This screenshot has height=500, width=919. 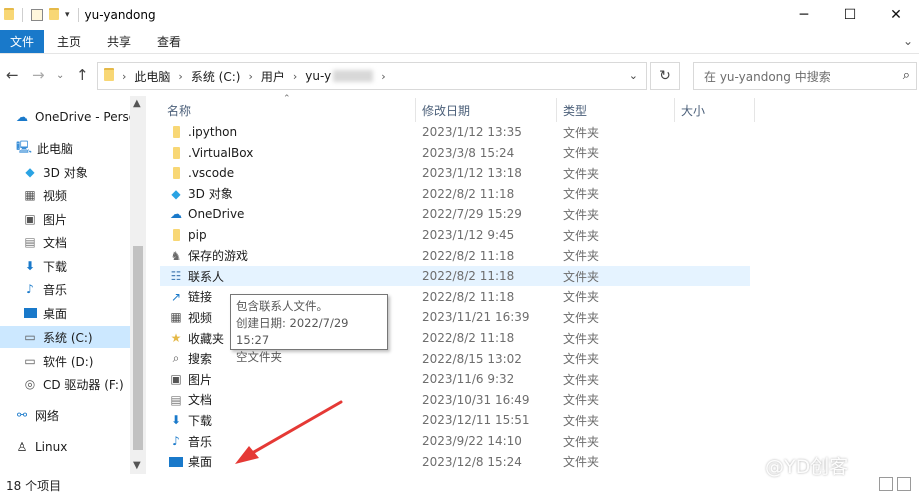 I want to click on forward-button: →, so click(x=38, y=75).